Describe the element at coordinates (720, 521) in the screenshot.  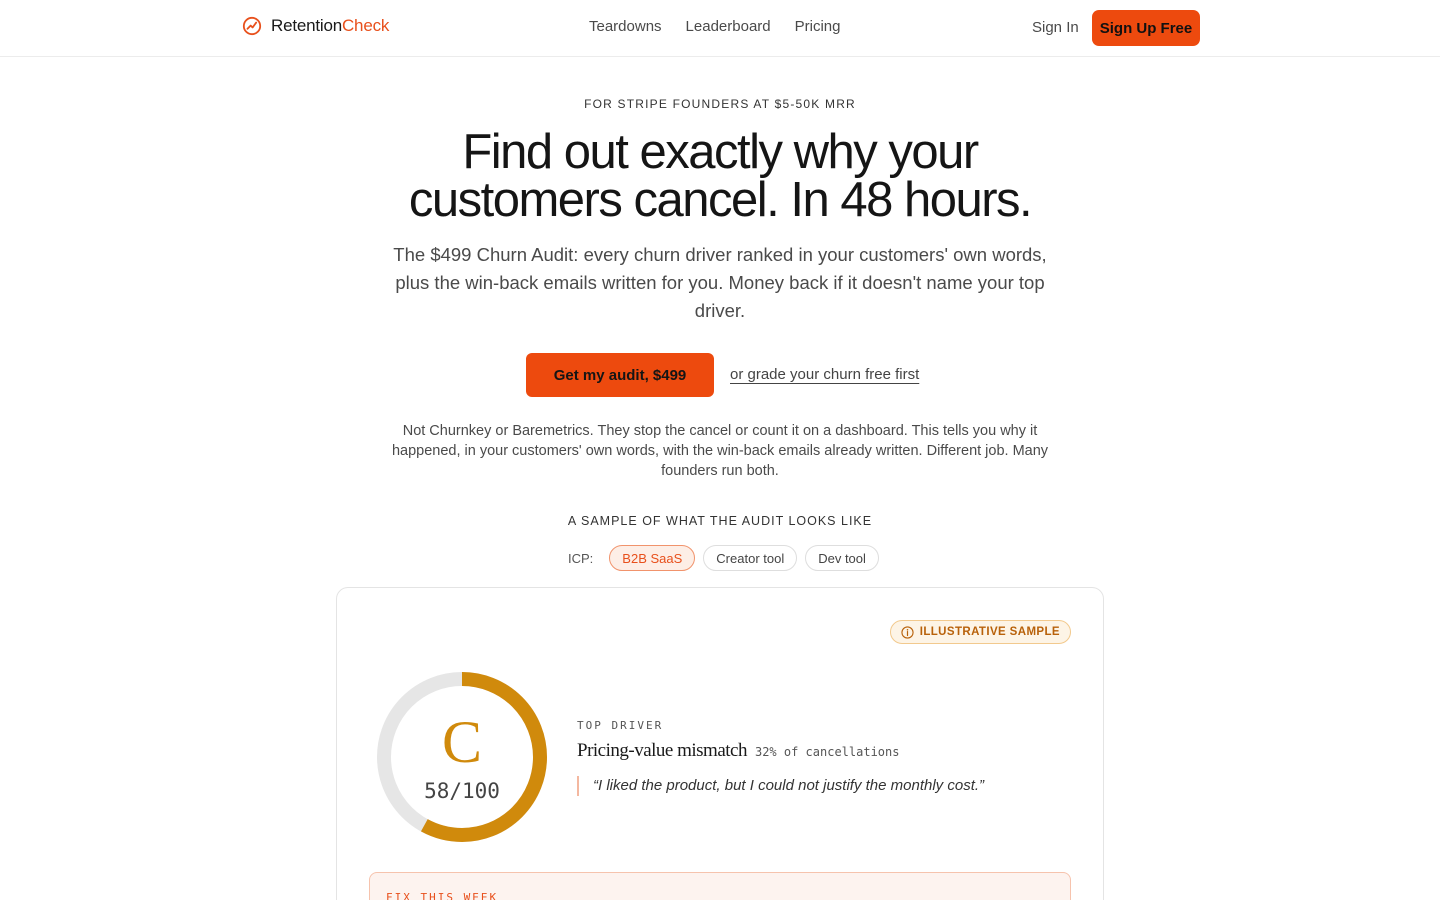
I see `sample-section-label: A SAMPLE OF WHAT THE AUDIT LOOKS LIKE` at that location.